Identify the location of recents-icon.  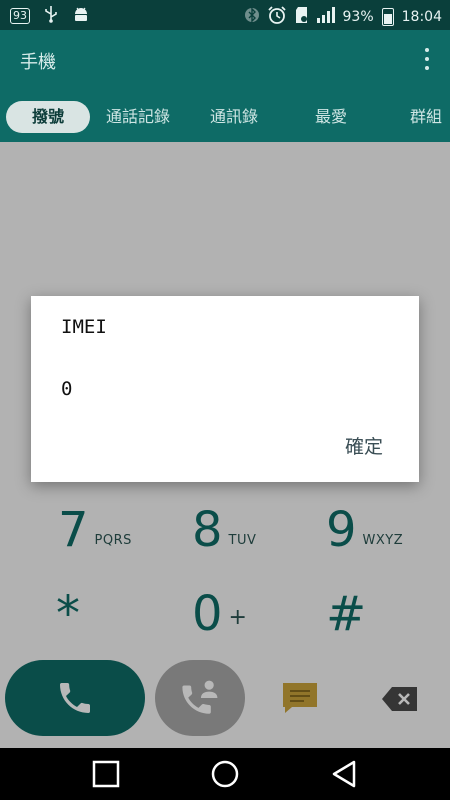
(106, 774).